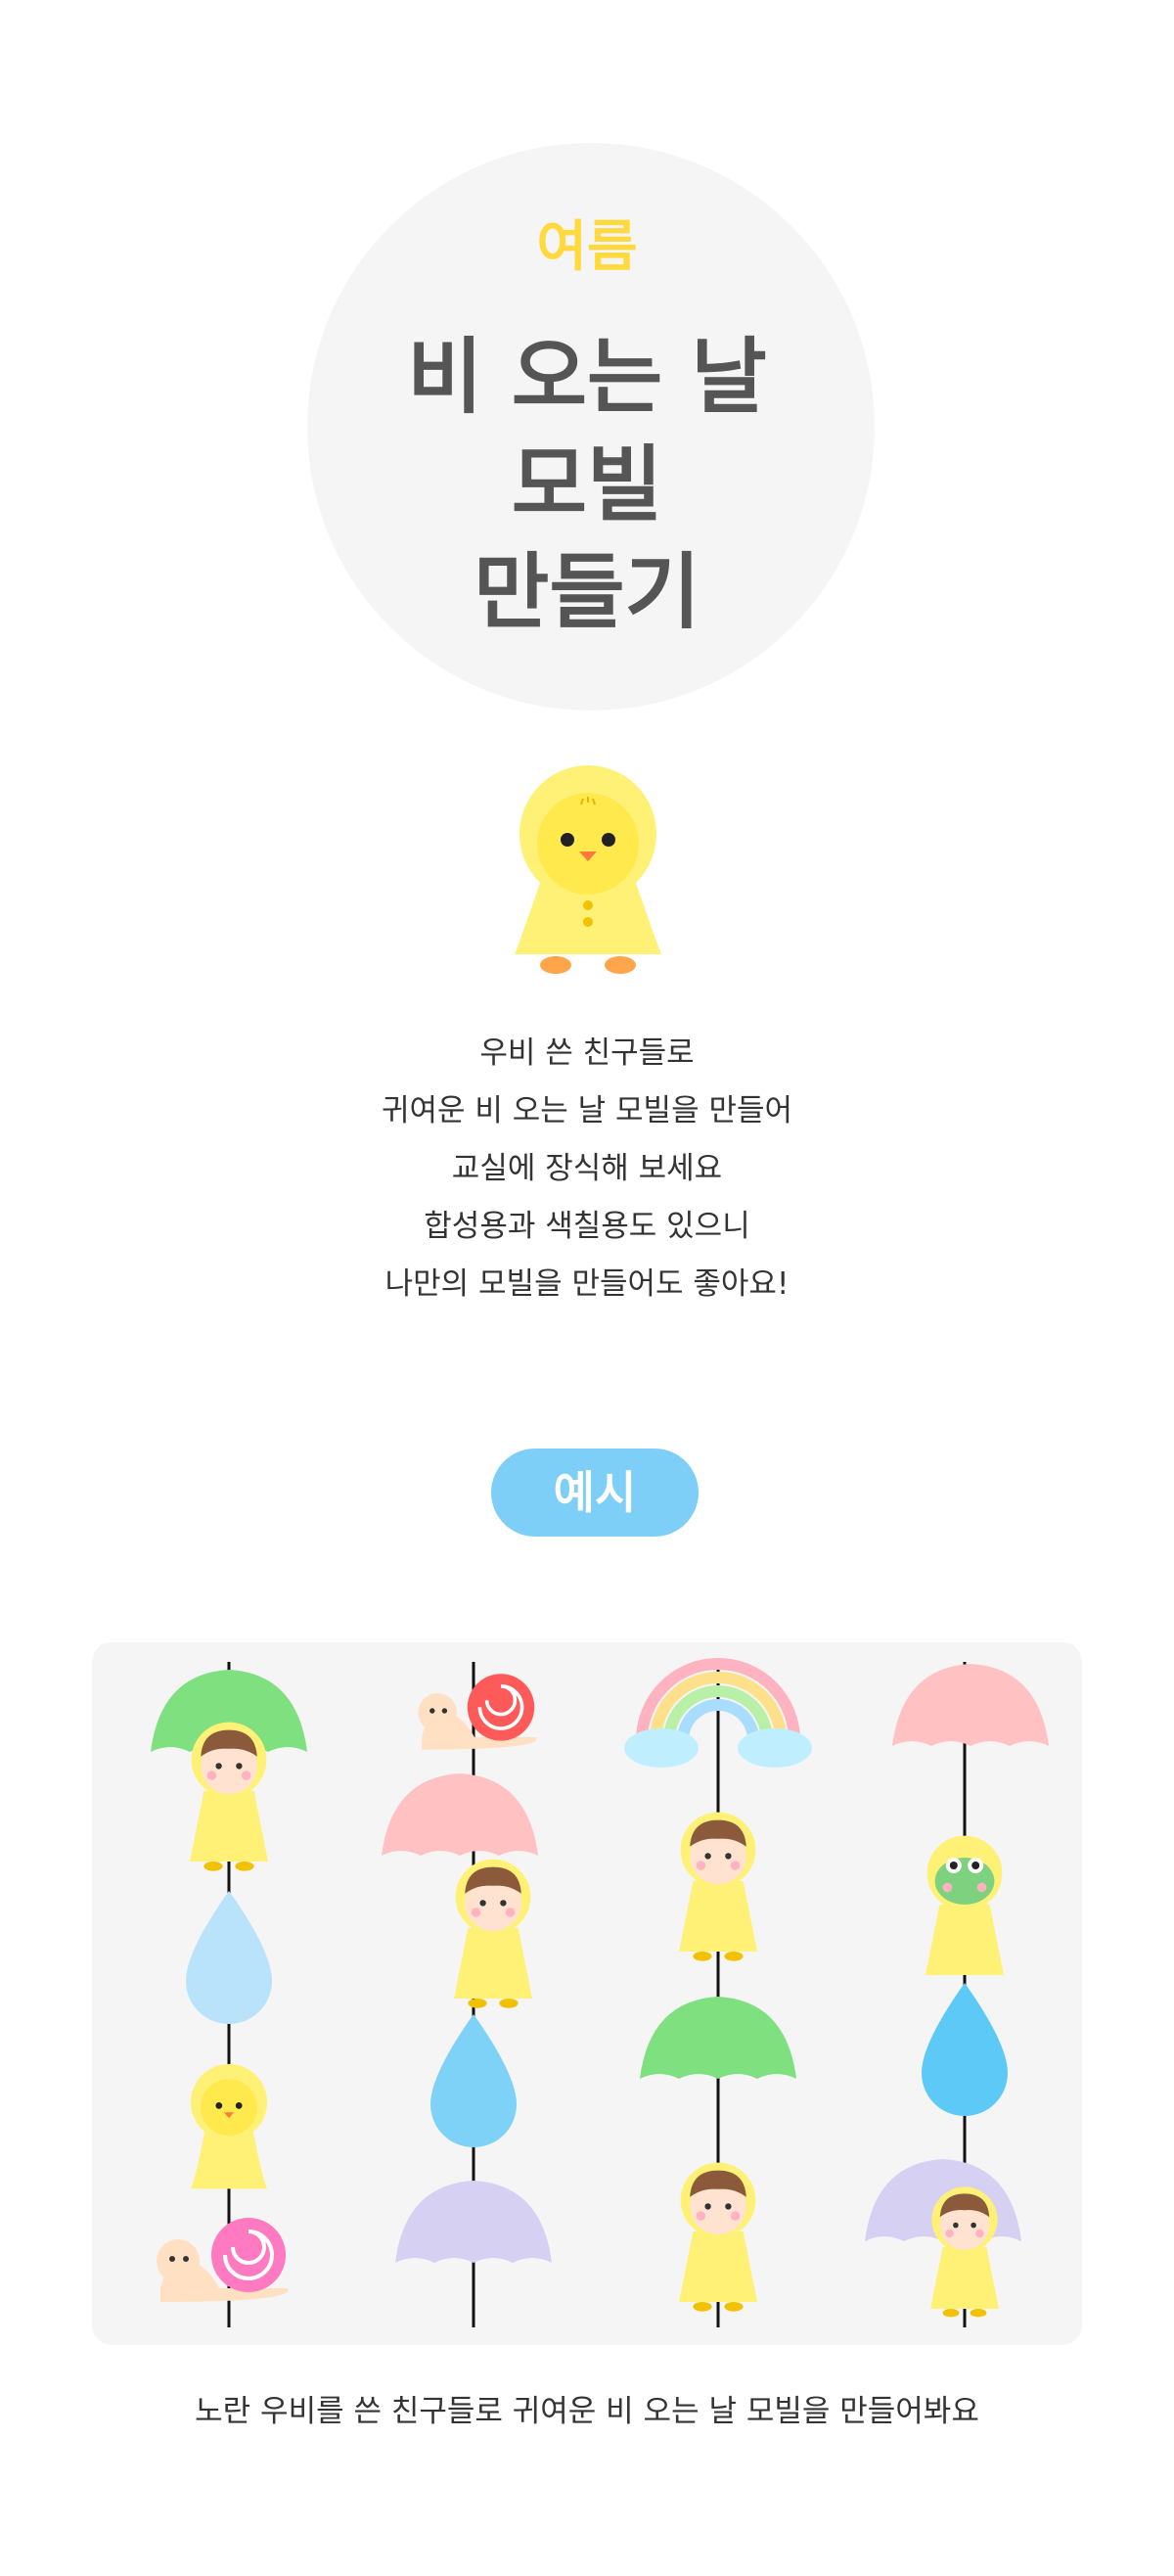  Describe the element at coordinates (587, 1053) in the screenshot. I see `intro-line-1: 우비 쓴 친구들로` at that location.